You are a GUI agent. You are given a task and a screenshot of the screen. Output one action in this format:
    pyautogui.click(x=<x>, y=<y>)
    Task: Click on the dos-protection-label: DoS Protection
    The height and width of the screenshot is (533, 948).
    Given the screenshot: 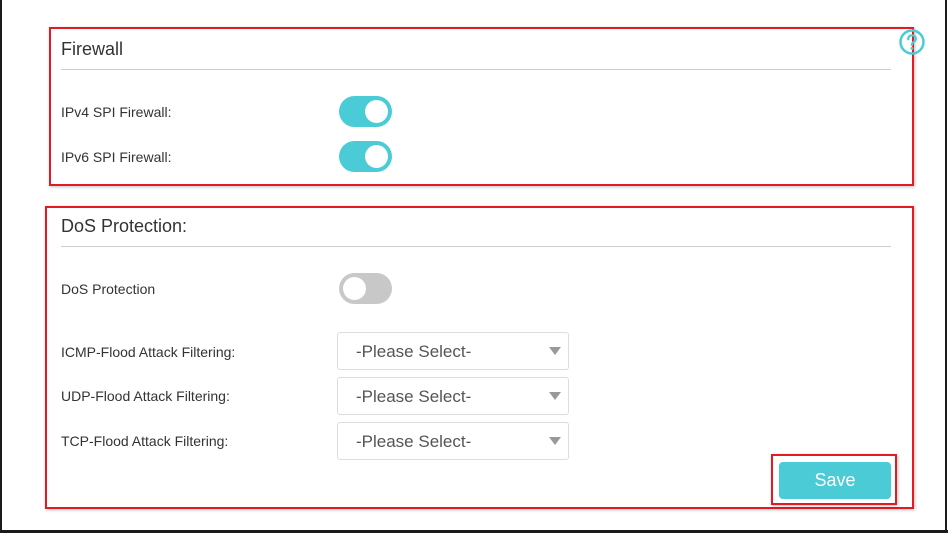 What is the action you would take?
    pyautogui.click(x=108, y=289)
    